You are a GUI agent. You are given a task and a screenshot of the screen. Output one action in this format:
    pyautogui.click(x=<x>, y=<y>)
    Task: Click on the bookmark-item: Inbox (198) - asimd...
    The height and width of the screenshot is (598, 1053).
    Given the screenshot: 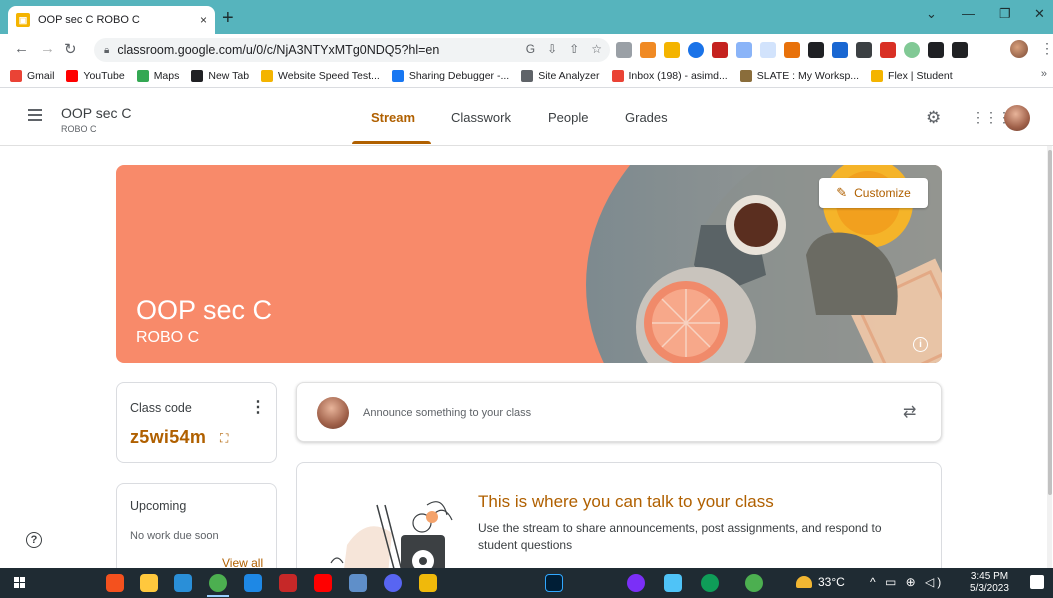 What is the action you would take?
    pyautogui.click(x=669, y=75)
    